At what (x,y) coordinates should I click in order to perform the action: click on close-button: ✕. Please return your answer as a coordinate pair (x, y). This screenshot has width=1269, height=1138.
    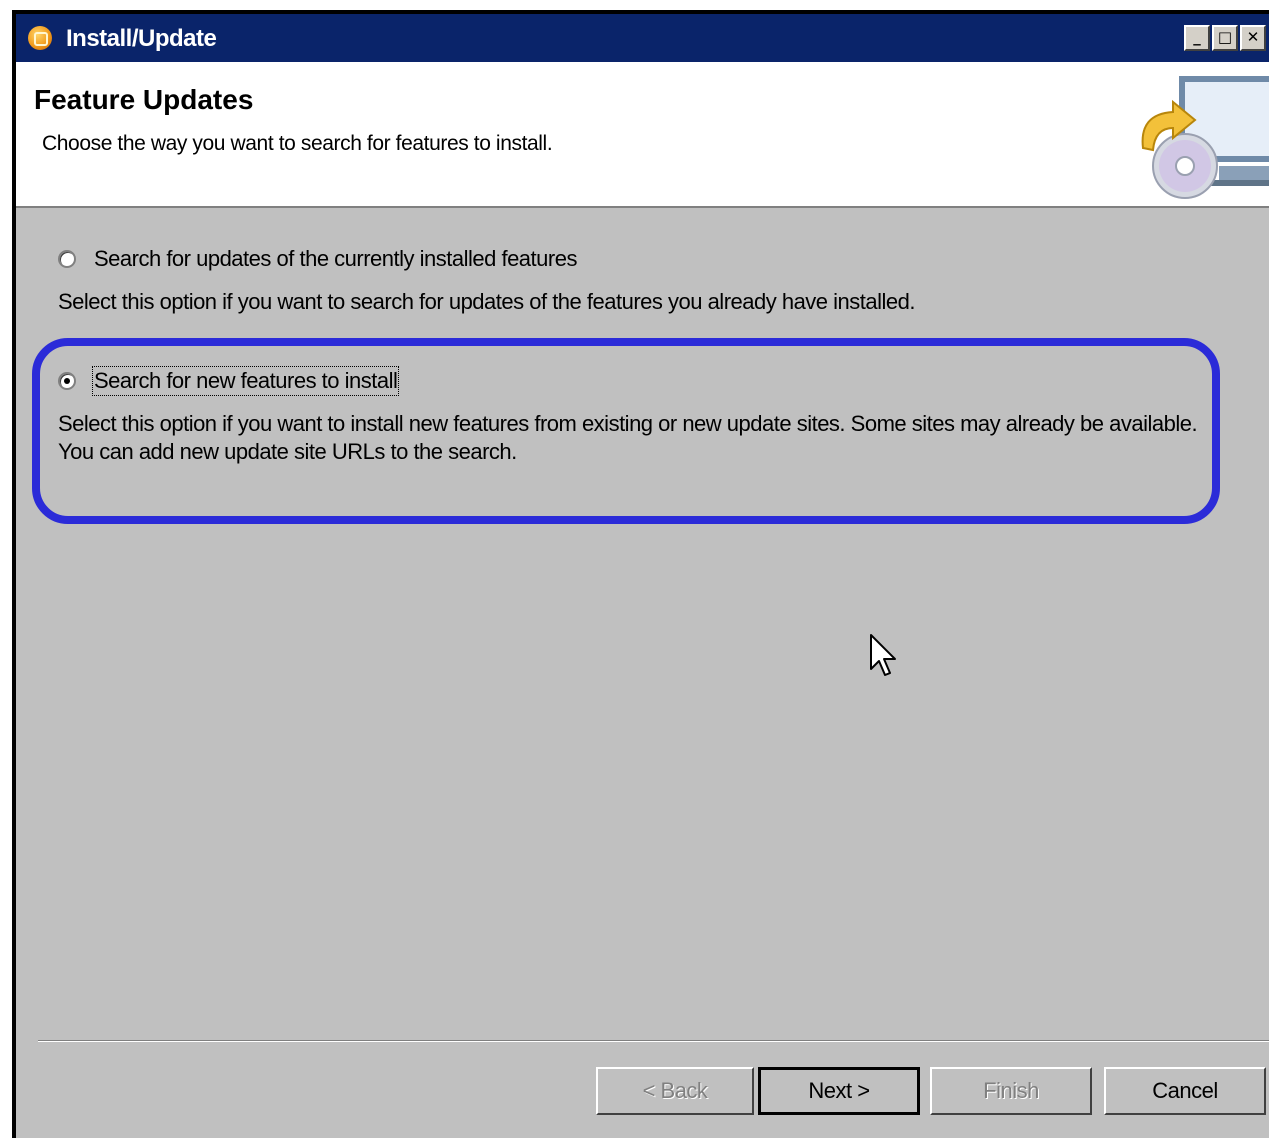
    Looking at the image, I should click on (1253, 38).